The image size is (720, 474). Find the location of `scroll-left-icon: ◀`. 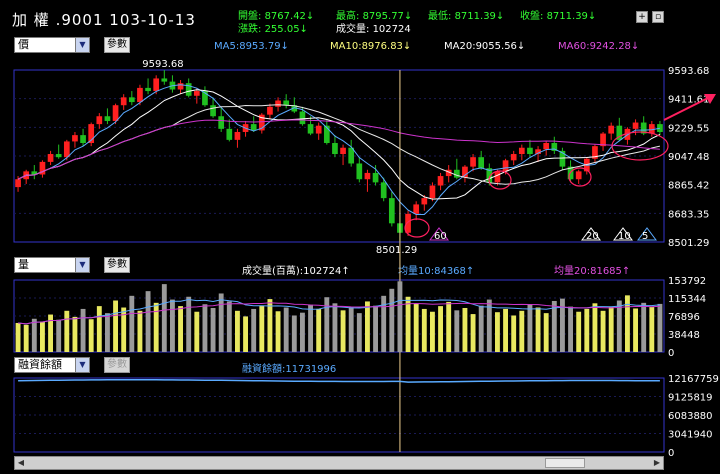

scroll-left-icon: ◀ is located at coordinates (21, 463).